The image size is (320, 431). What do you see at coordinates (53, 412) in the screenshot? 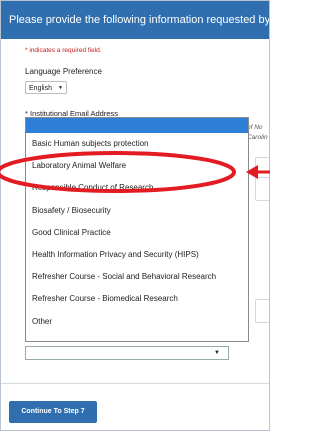
I see `continue-button: Continue To Step 7` at bounding box center [53, 412].